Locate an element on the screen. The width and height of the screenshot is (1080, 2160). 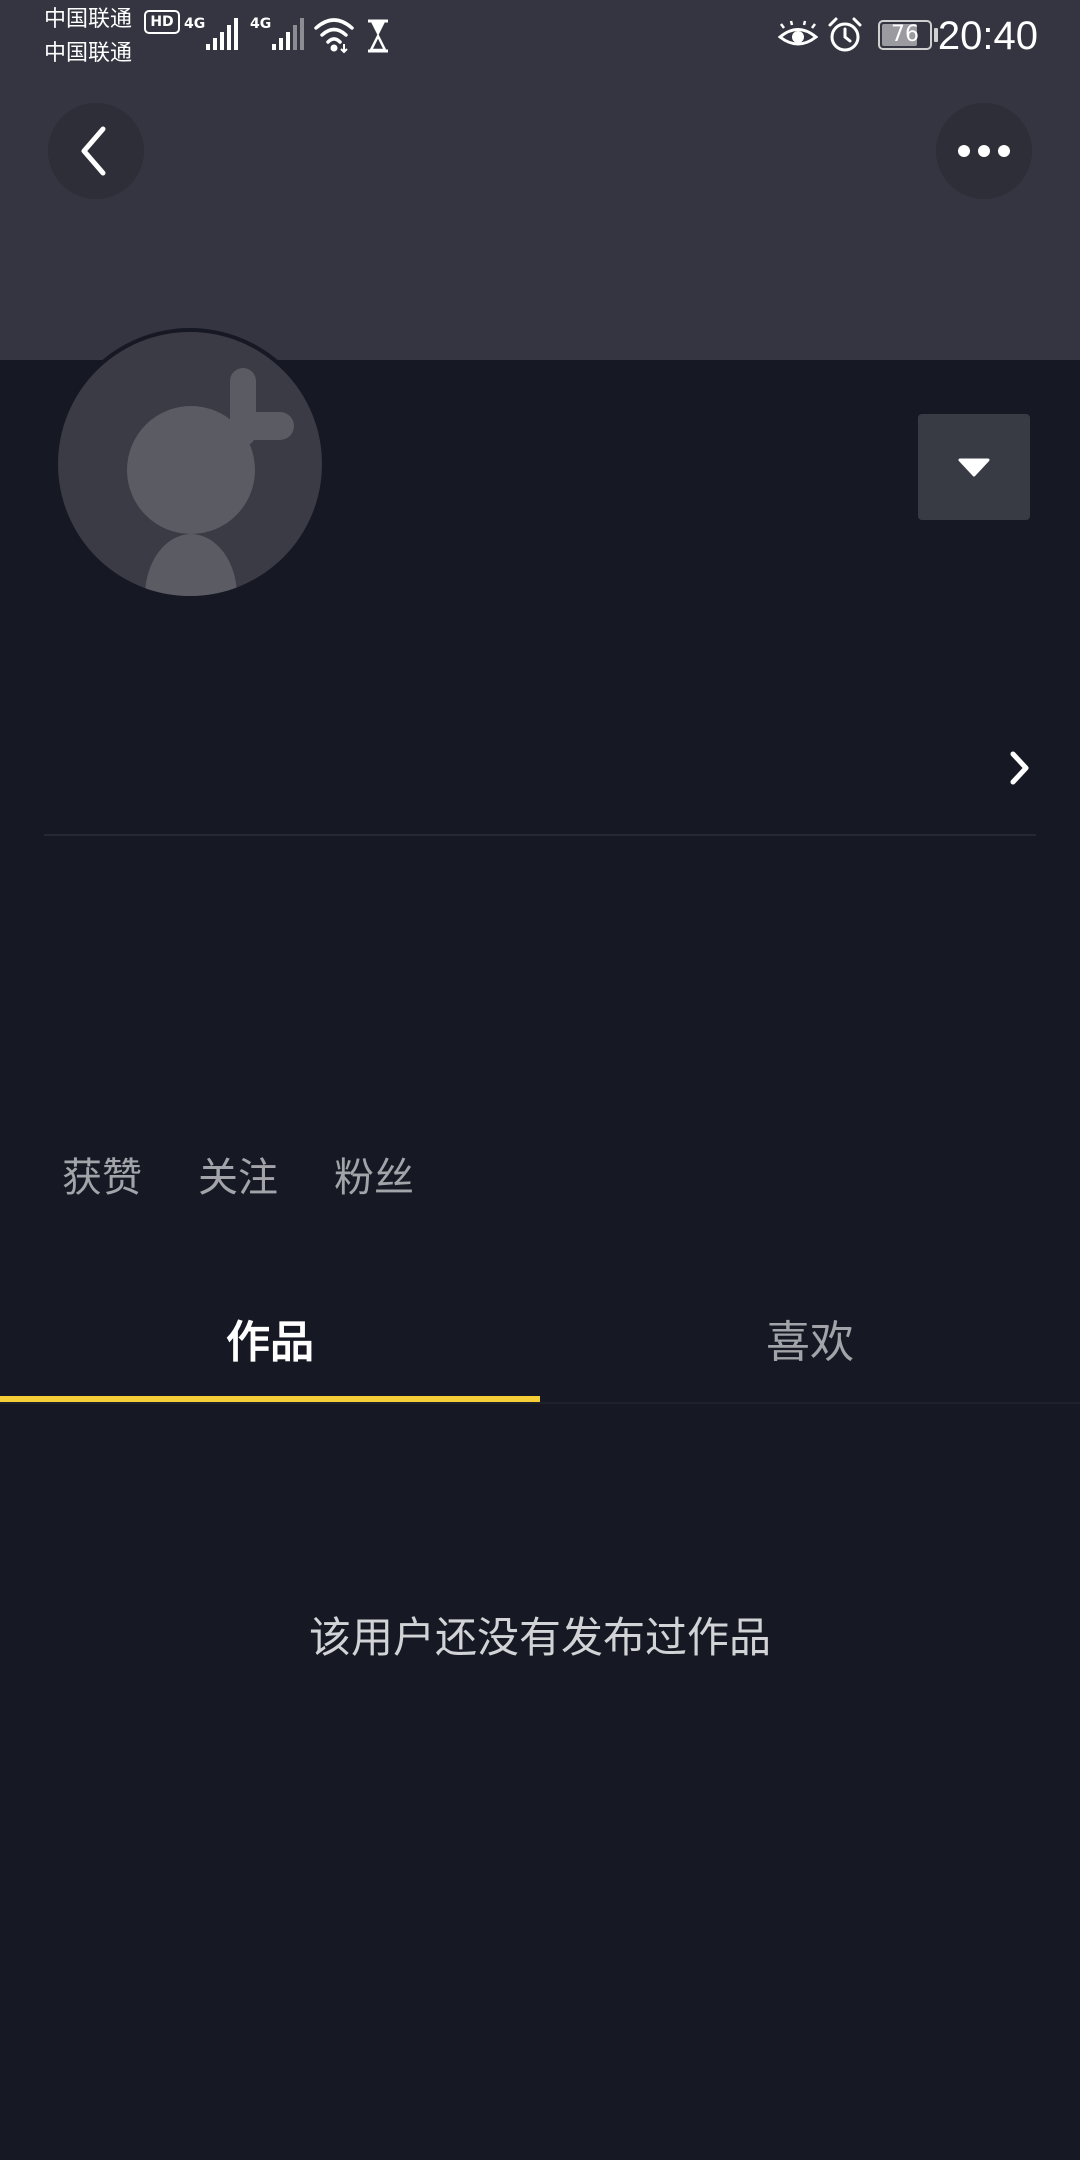
alarm-icon is located at coordinates (845, 34).